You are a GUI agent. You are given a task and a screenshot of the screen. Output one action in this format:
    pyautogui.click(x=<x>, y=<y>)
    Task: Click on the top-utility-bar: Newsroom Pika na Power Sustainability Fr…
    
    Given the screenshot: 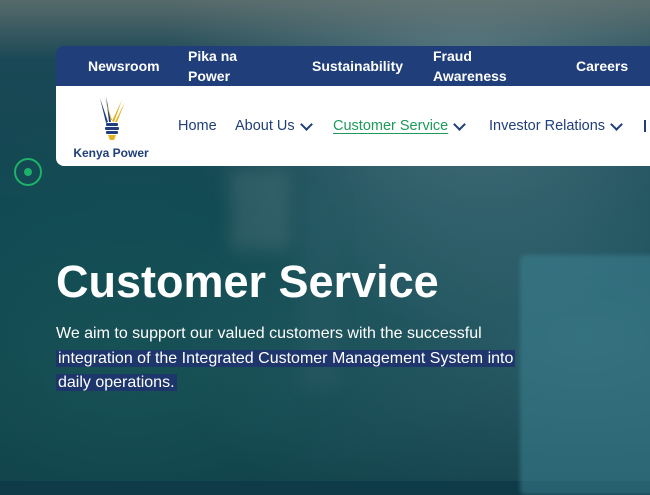 What is the action you would take?
    pyautogui.click(x=353, y=66)
    